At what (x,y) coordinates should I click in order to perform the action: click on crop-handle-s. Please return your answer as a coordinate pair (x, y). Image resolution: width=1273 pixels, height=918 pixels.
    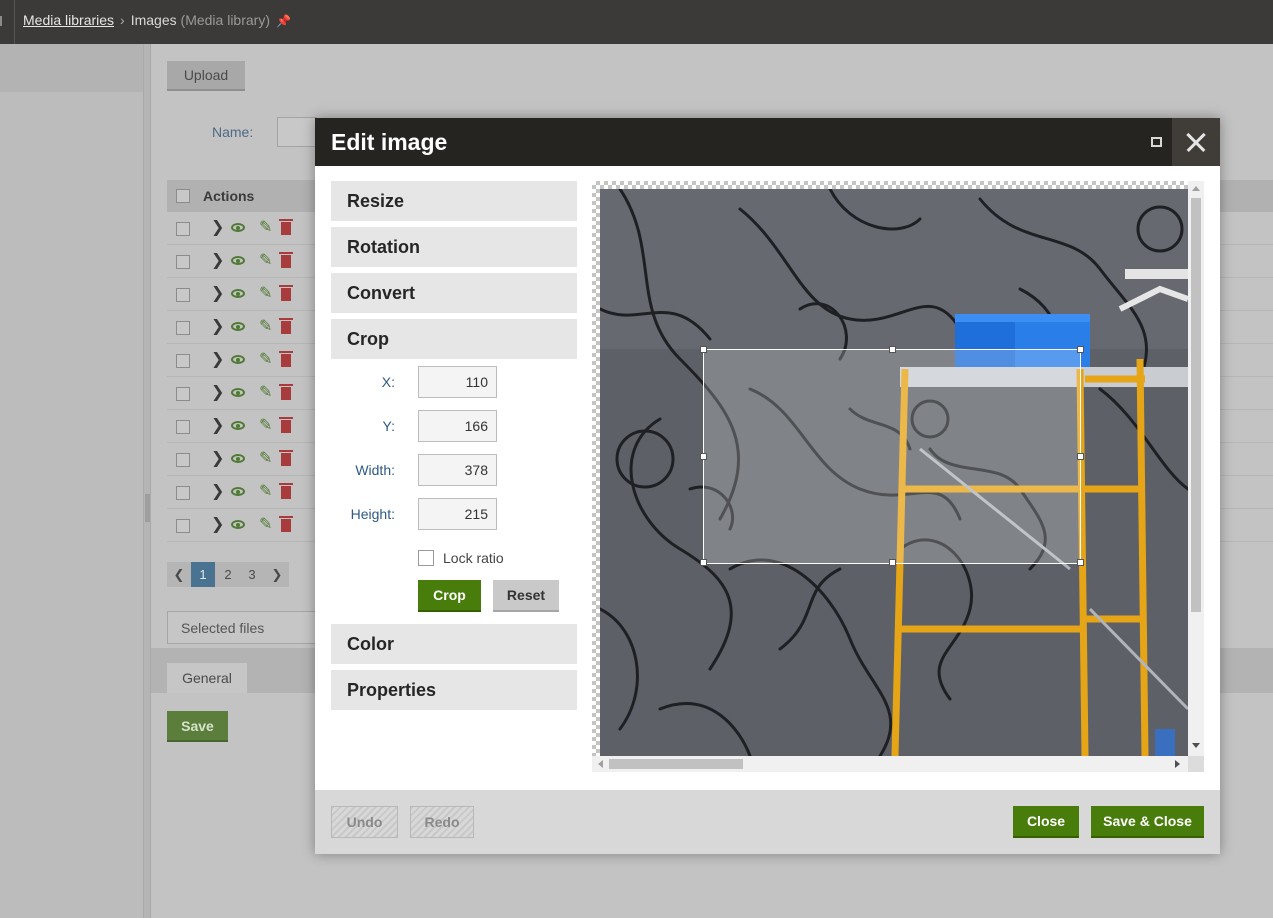
    Looking at the image, I should click on (892, 562).